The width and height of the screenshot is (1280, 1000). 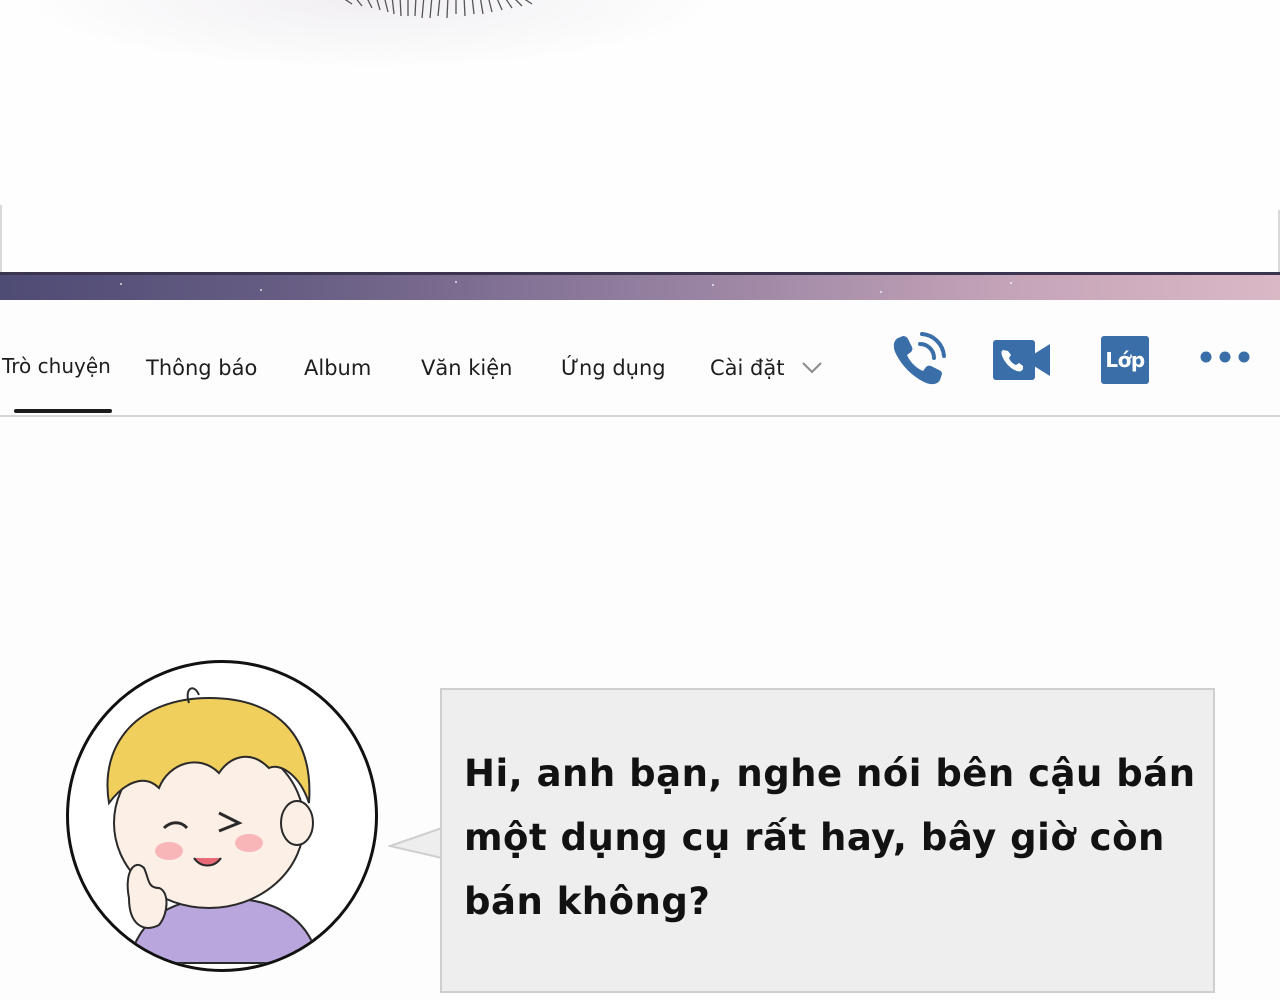 I want to click on tab-notifications: Thông báo, so click(x=201, y=368).